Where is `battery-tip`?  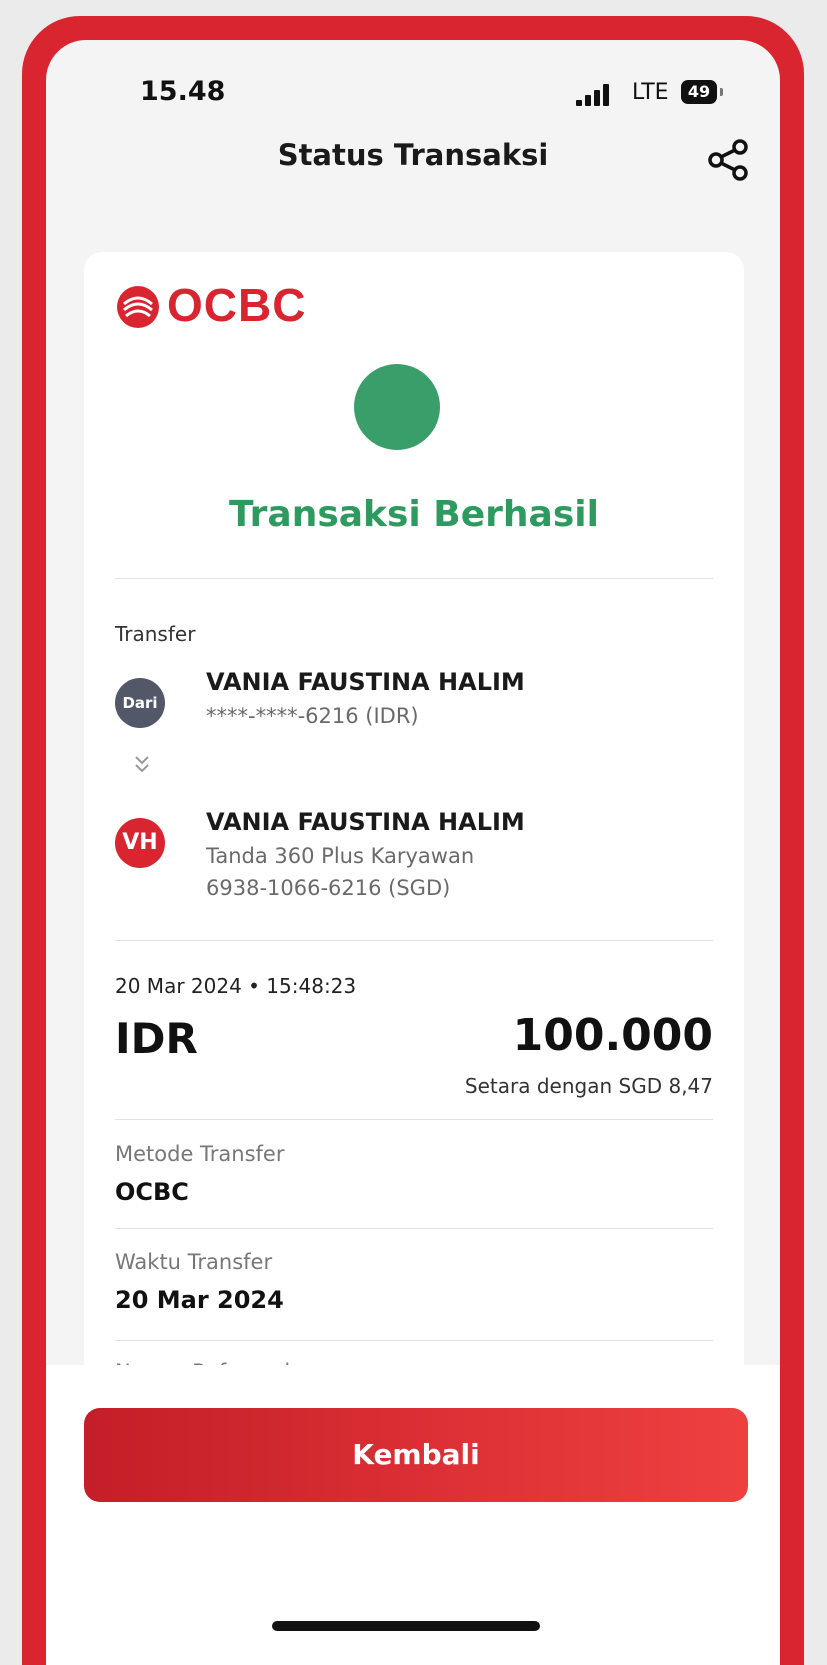 battery-tip is located at coordinates (721, 92).